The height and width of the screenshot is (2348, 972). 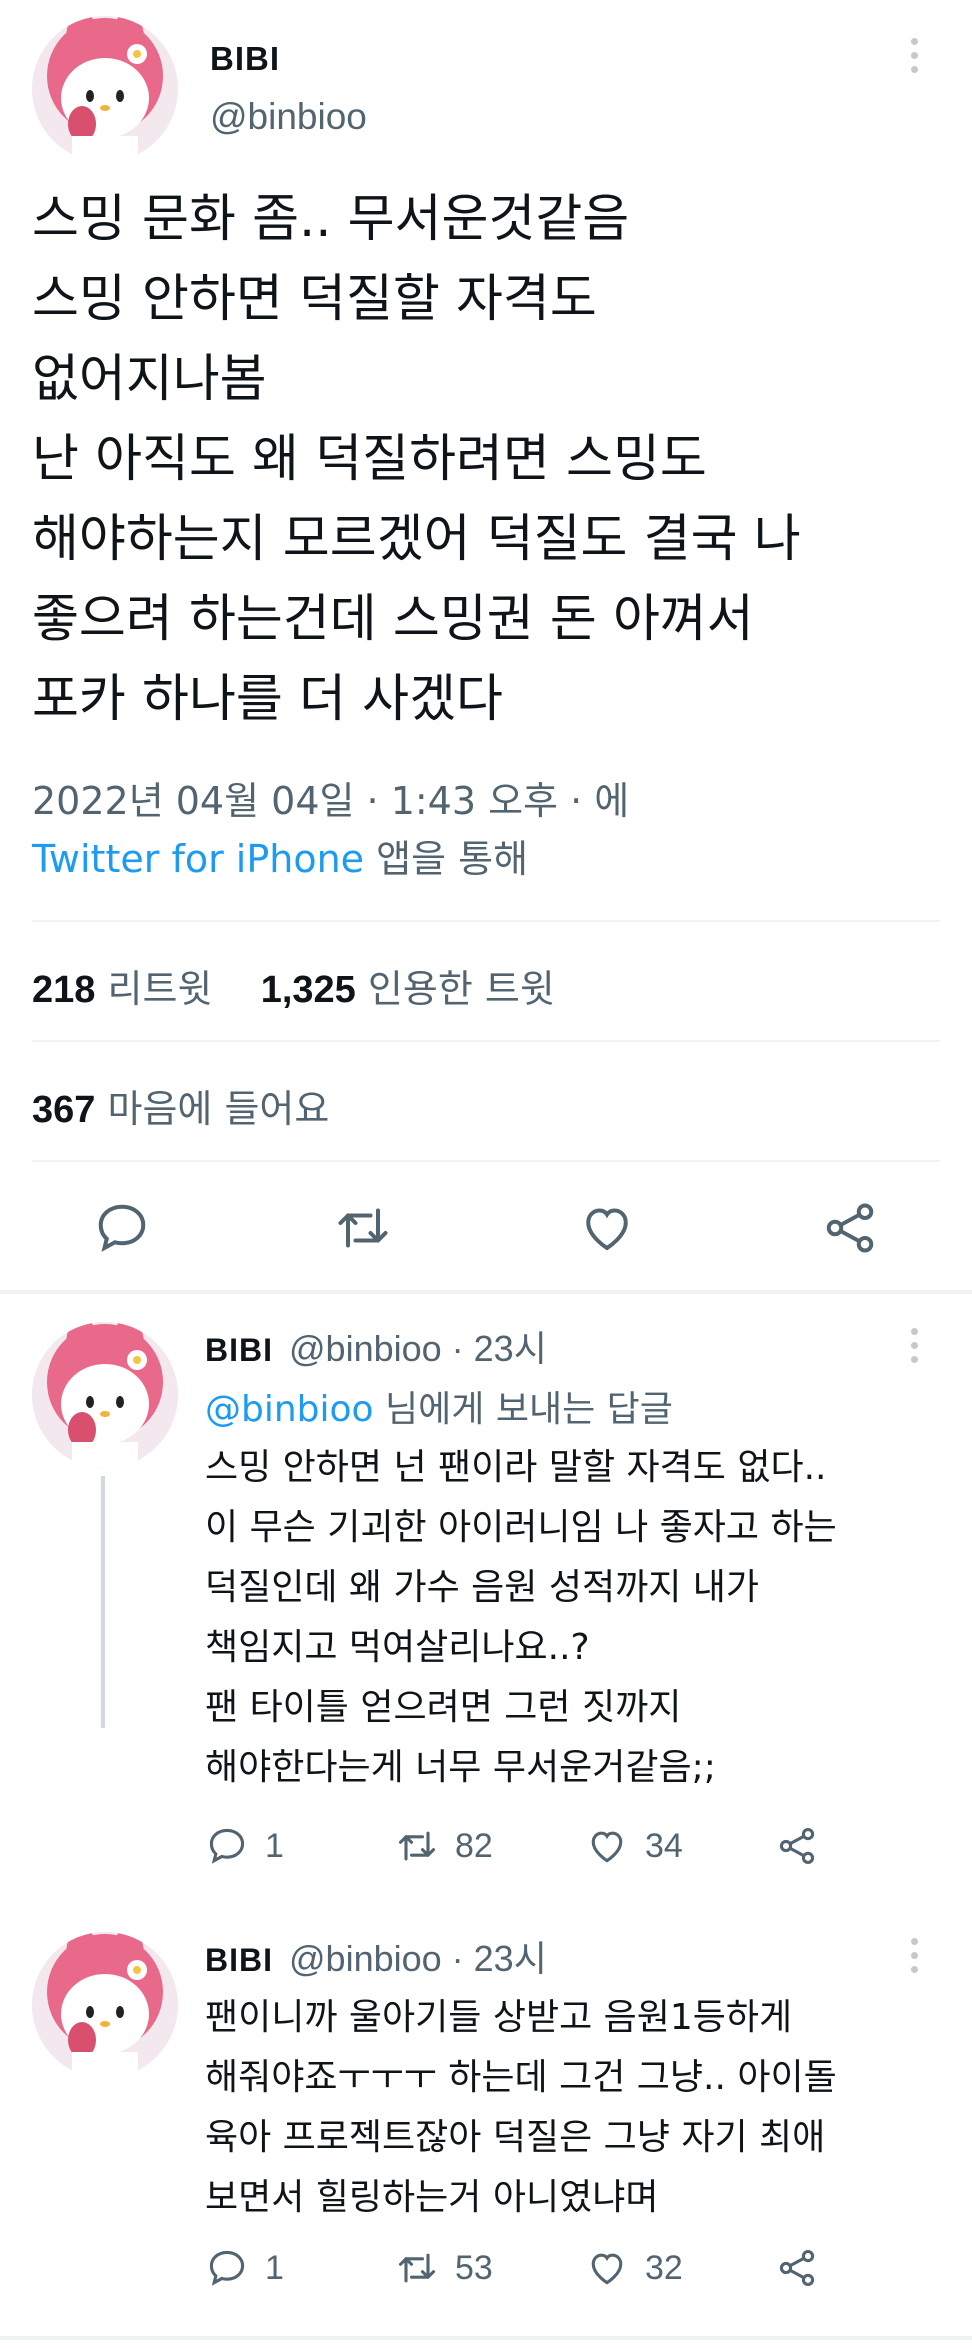 What do you see at coordinates (149, 379) in the screenshot?
I see `tweet-text-line: 없어지나봄` at bounding box center [149, 379].